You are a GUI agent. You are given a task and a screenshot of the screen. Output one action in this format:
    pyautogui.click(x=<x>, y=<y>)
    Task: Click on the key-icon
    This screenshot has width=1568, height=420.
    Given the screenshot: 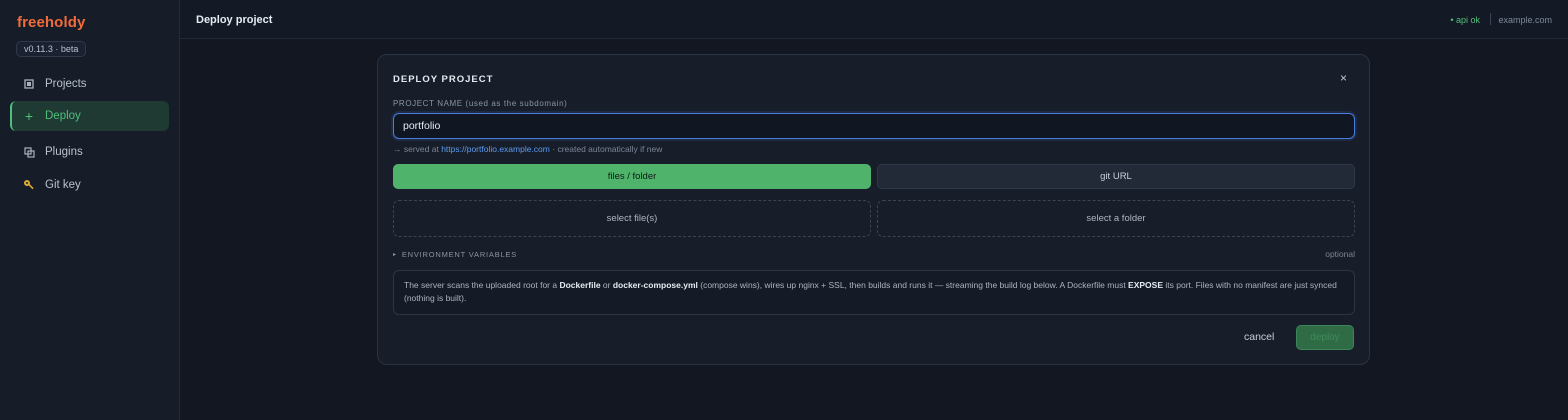 What is the action you would take?
    pyautogui.click(x=29, y=185)
    